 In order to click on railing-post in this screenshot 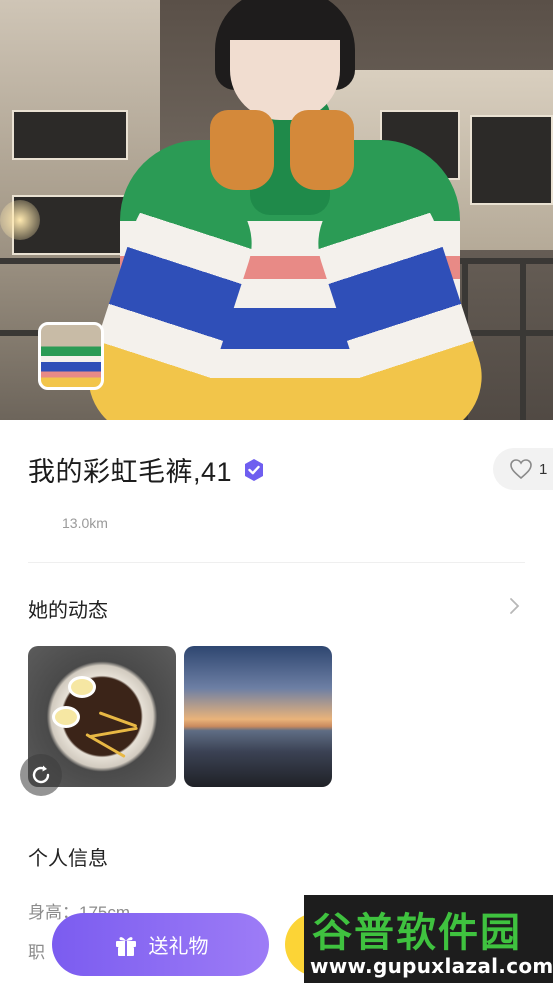, I will do `click(523, 339)`.